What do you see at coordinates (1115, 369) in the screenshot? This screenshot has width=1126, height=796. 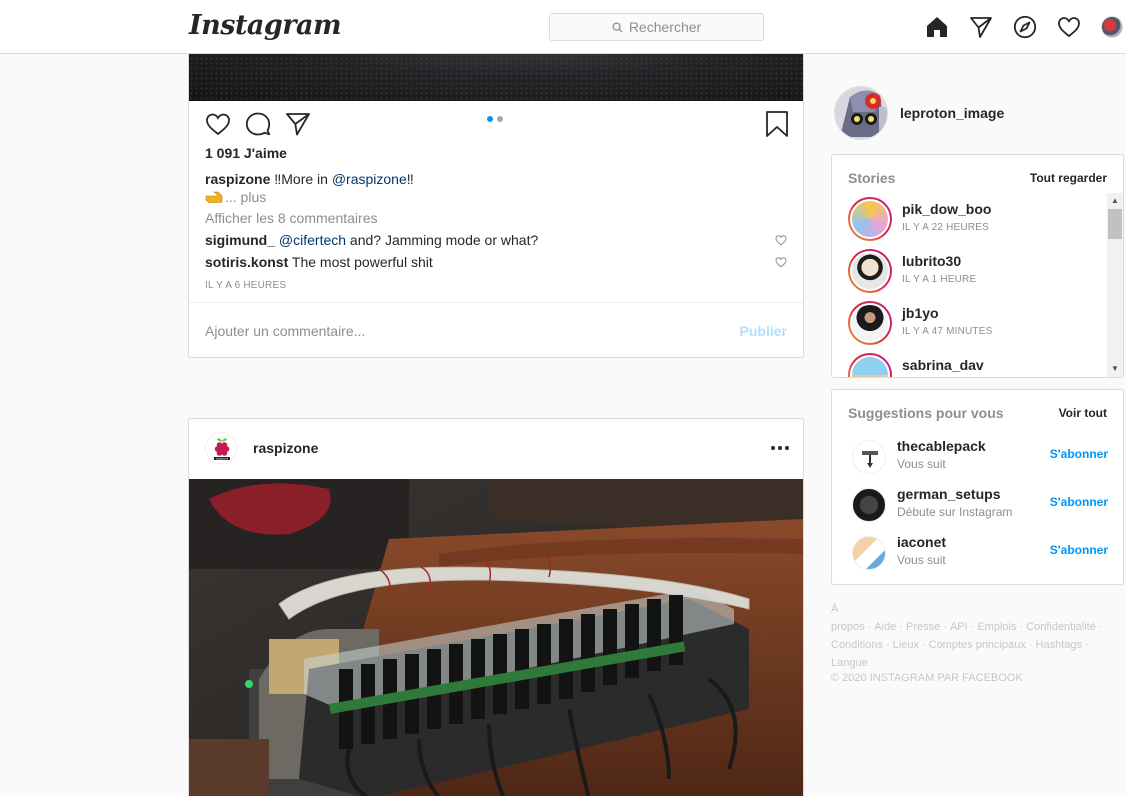 I see `scroll-down-arrow-icon: ▼` at bounding box center [1115, 369].